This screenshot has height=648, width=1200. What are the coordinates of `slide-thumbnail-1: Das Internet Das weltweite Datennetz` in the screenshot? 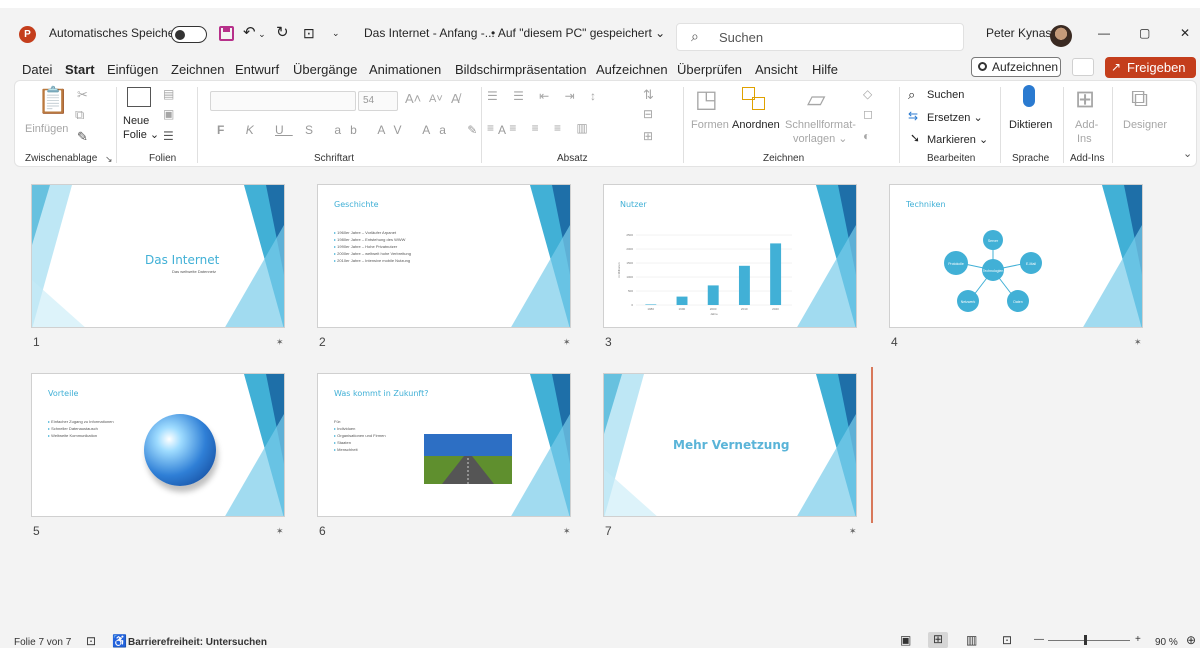 It's located at (158, 256).